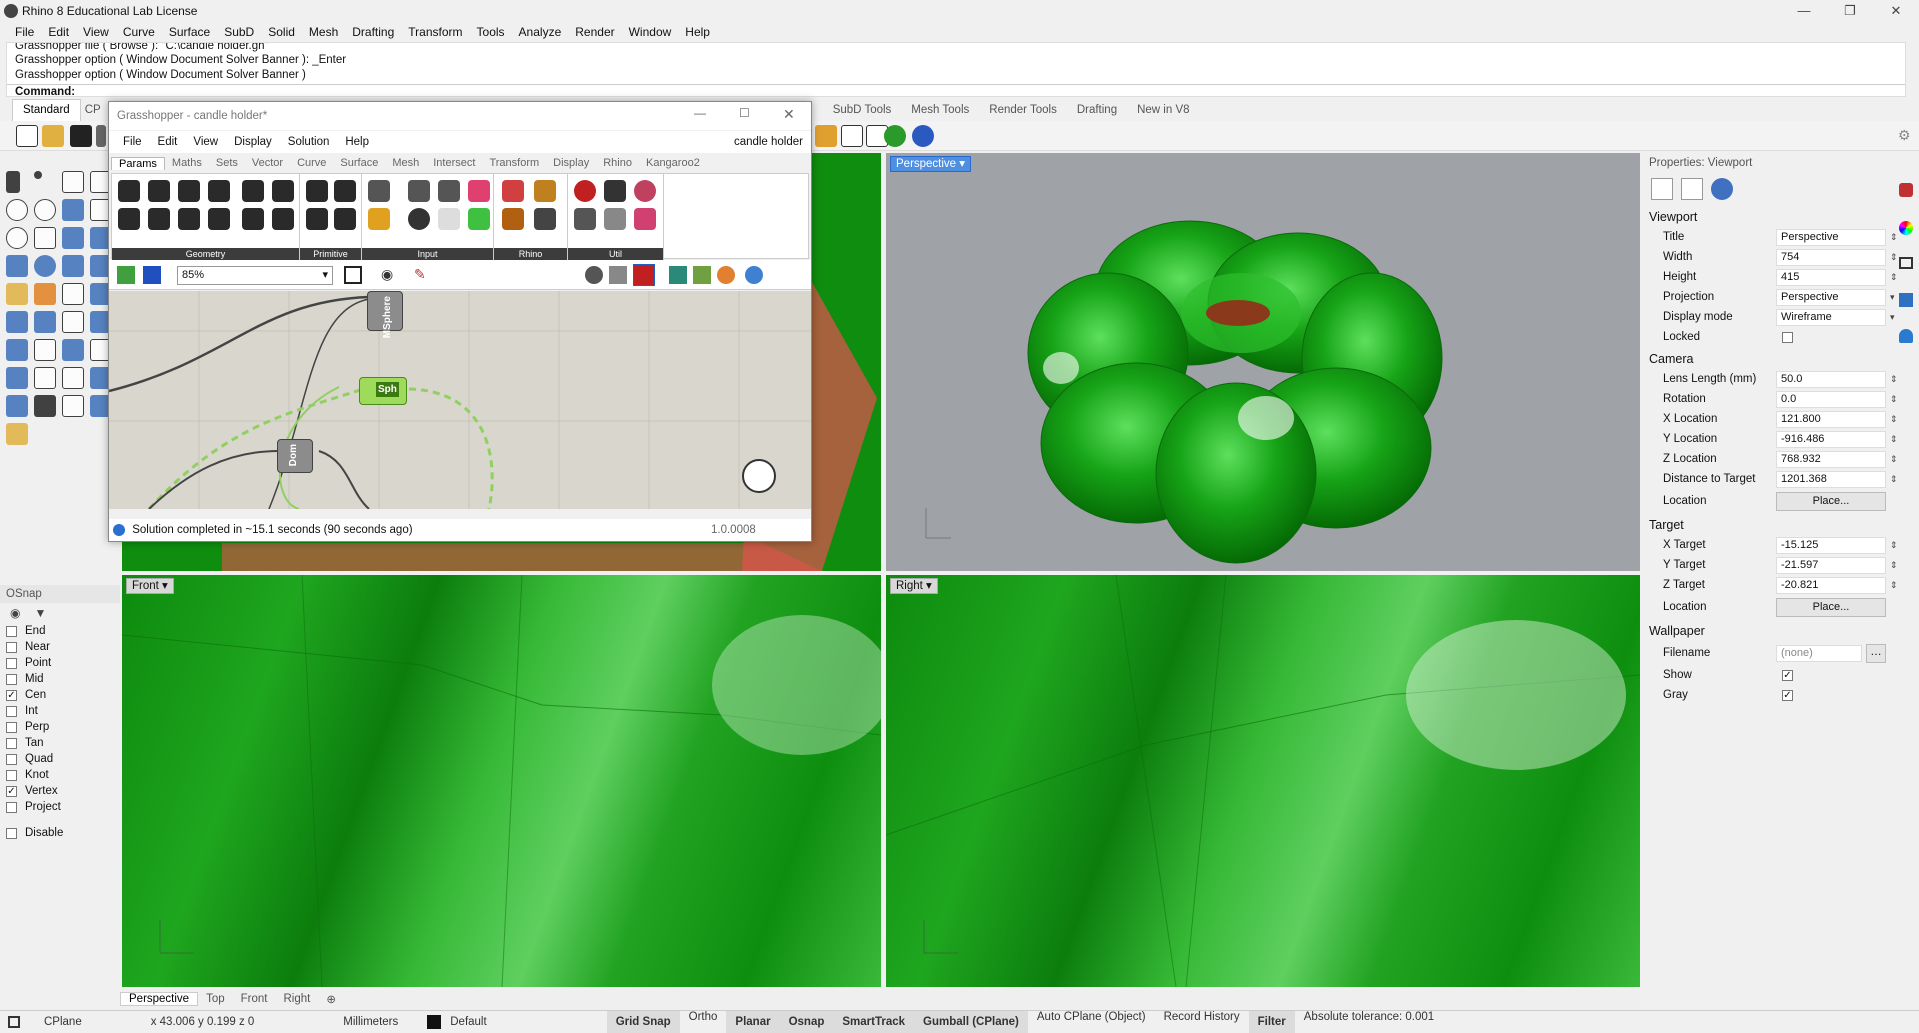 The image size is (1919, 1033). Describe the element at coordinates (15, 613) in the screenshot. I see `eye-icon: ◉` at that location.